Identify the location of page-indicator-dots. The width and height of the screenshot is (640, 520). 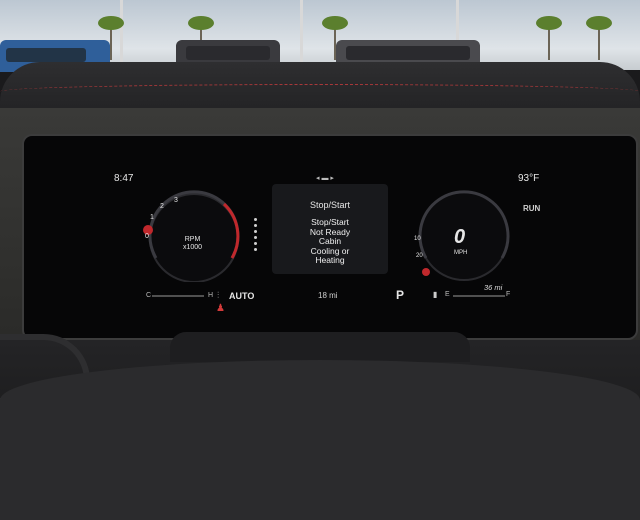
(256, 236).